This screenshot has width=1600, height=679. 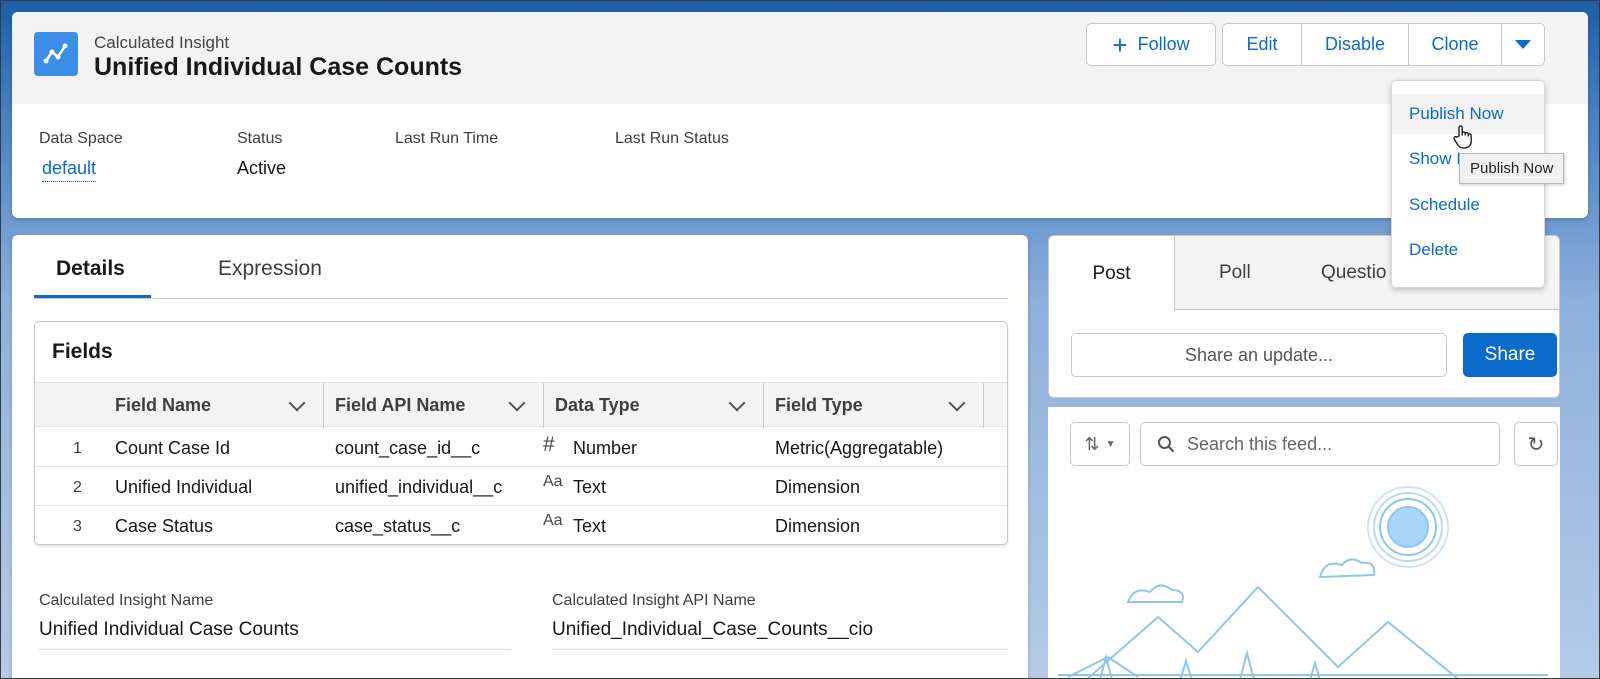 What do you see at coordinates (77, 487) in the screenshot?
I see `row-number: 2` at bounding box center [77, 487].